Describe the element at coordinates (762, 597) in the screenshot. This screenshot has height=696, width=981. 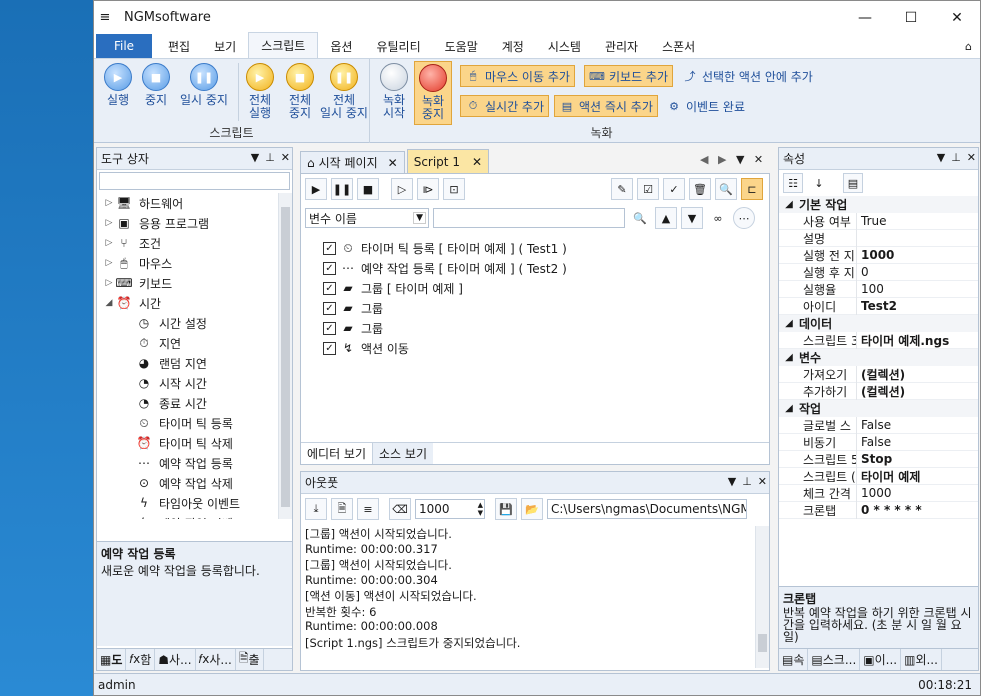
I see `output-scrollbar` at that location.